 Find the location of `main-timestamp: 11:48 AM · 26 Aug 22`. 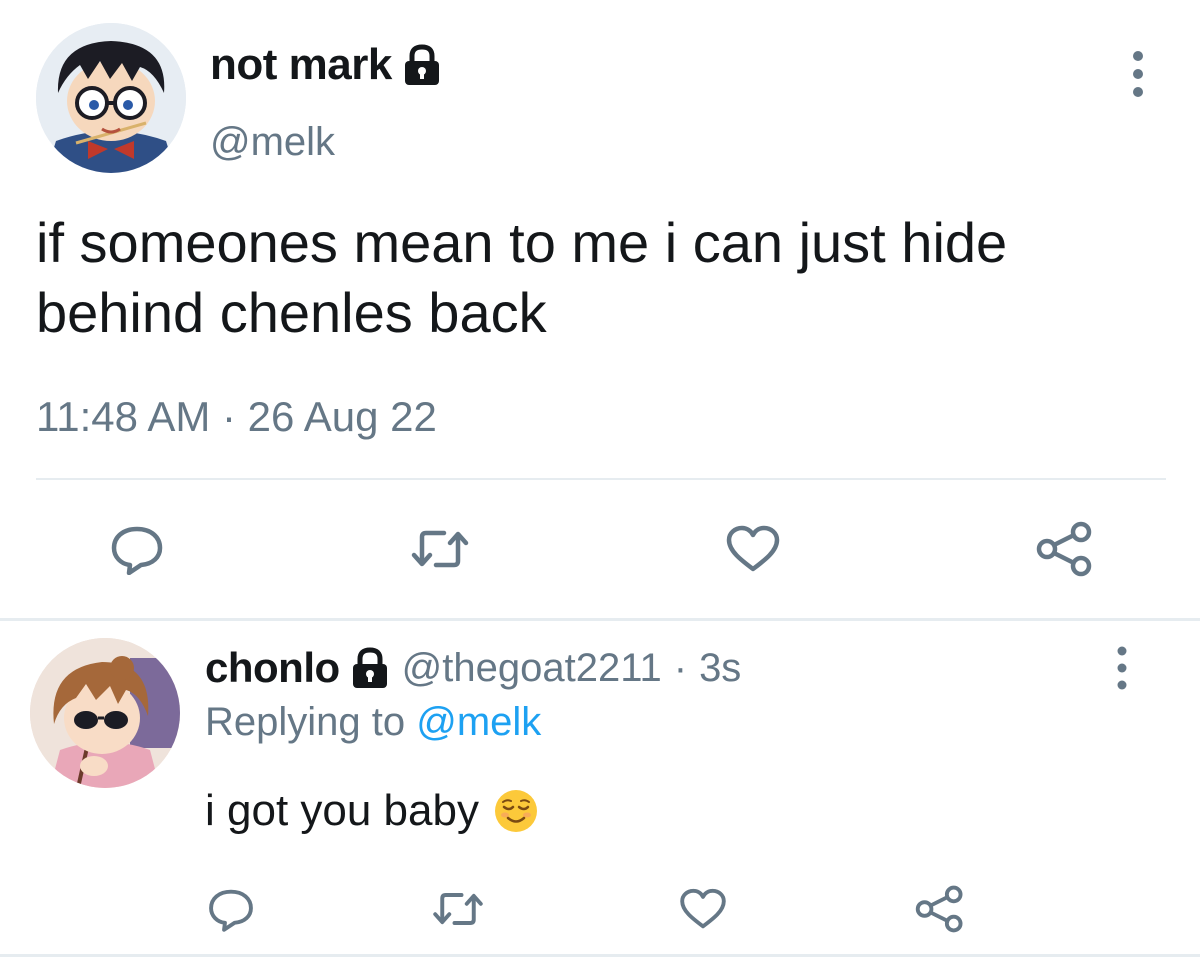

main-timestamp: 11:48 AM · 26 Aug 22 is located at coordinates (236, 417).